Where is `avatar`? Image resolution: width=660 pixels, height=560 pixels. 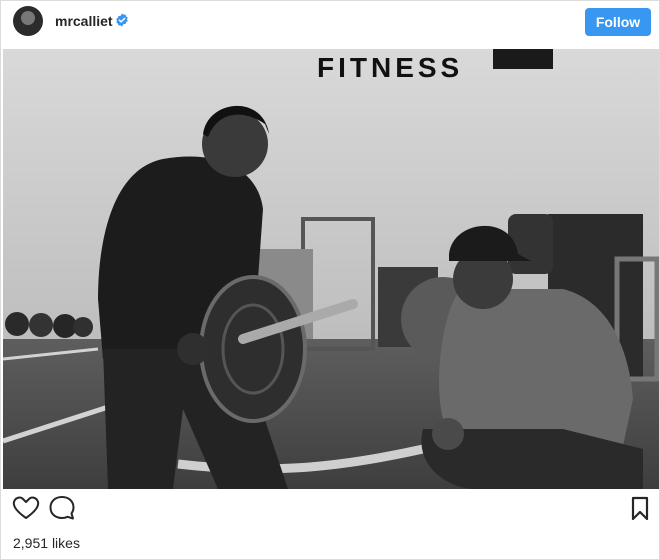
avatar is located at coordinates (28, 21).